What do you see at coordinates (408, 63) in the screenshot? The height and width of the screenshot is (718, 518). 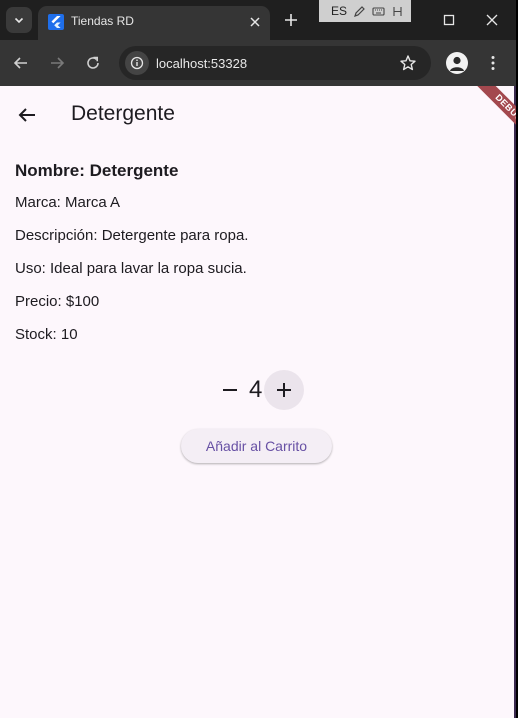 I see `bookmark-star-icon` at bounding box center [408, 63].